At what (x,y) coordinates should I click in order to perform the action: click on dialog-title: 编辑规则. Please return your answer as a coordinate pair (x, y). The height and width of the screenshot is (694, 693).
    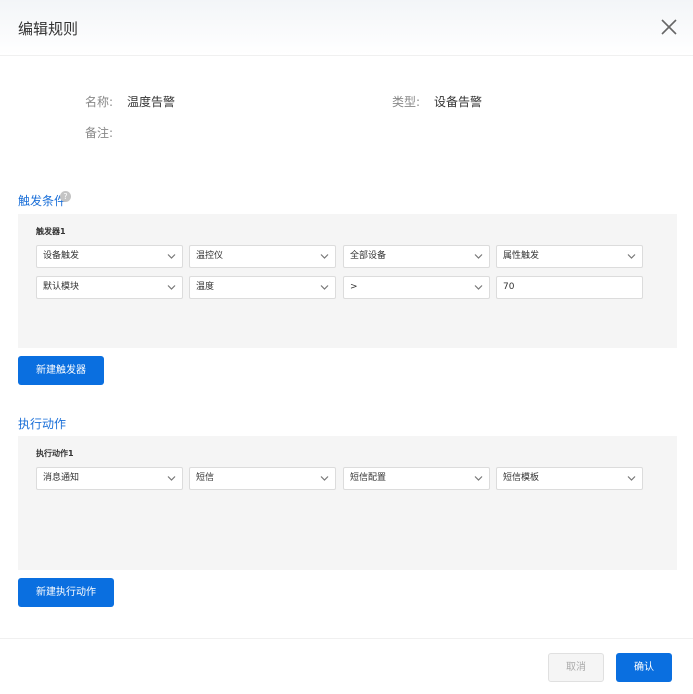
    Looking at the image, I should click on (48, 29).